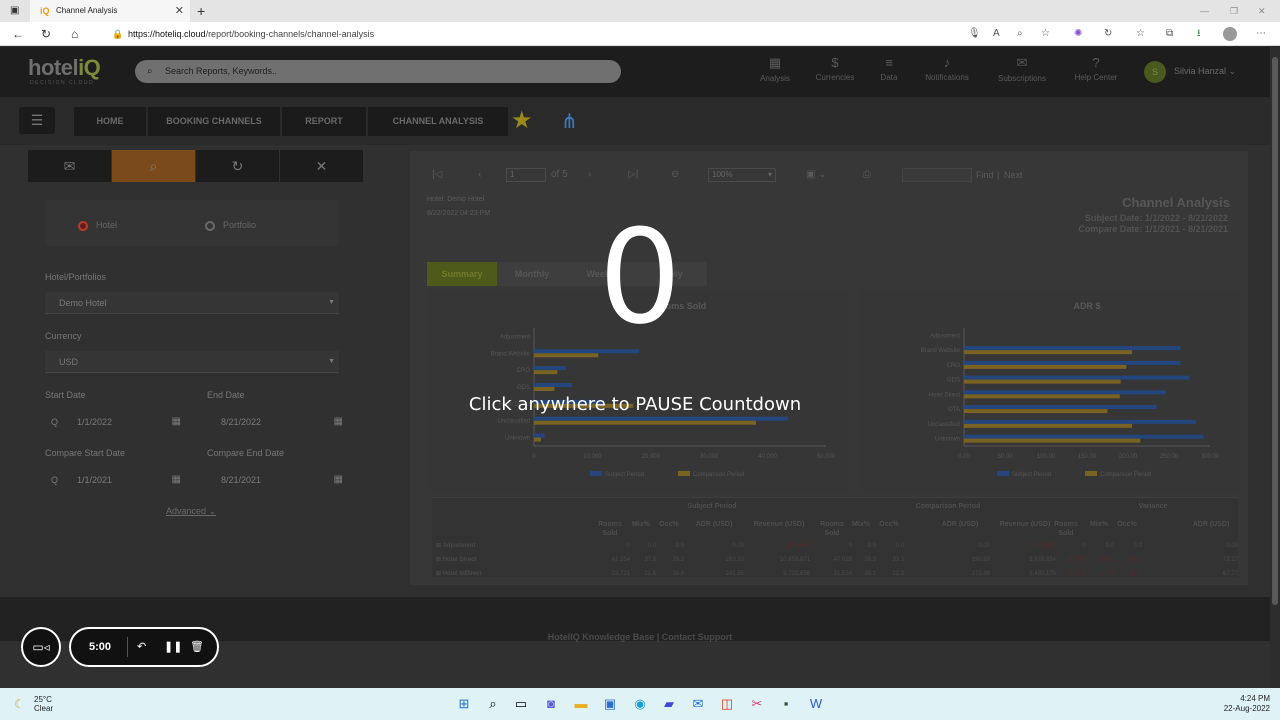 The height and width of the screenshot is (720, 1280). Describe the element at coordinates (479, 175) in the screenshot. I see `prev-page-icon: ‹` at that location.